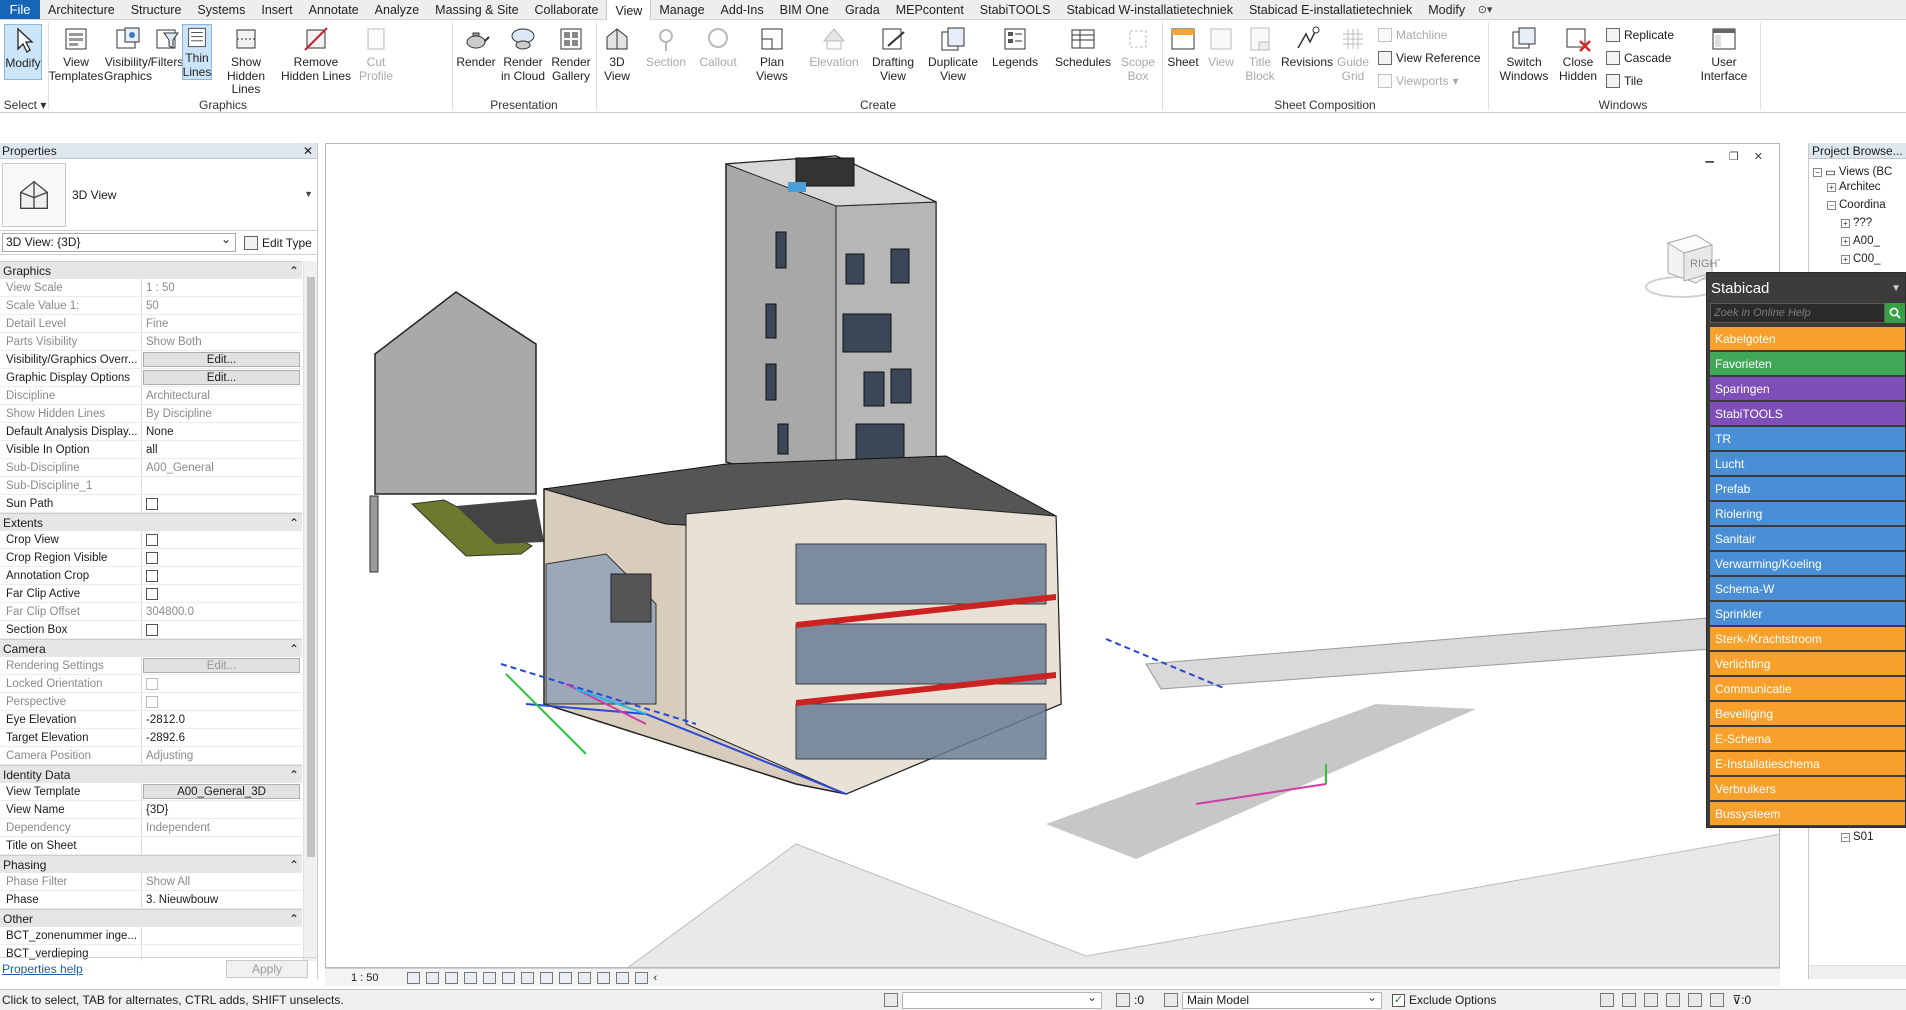 The width and height of the screenshot is (1906, 1010). Describe the element at coordinates (451, 977) in the screenshot. I see `sun-path-icon` at that location.